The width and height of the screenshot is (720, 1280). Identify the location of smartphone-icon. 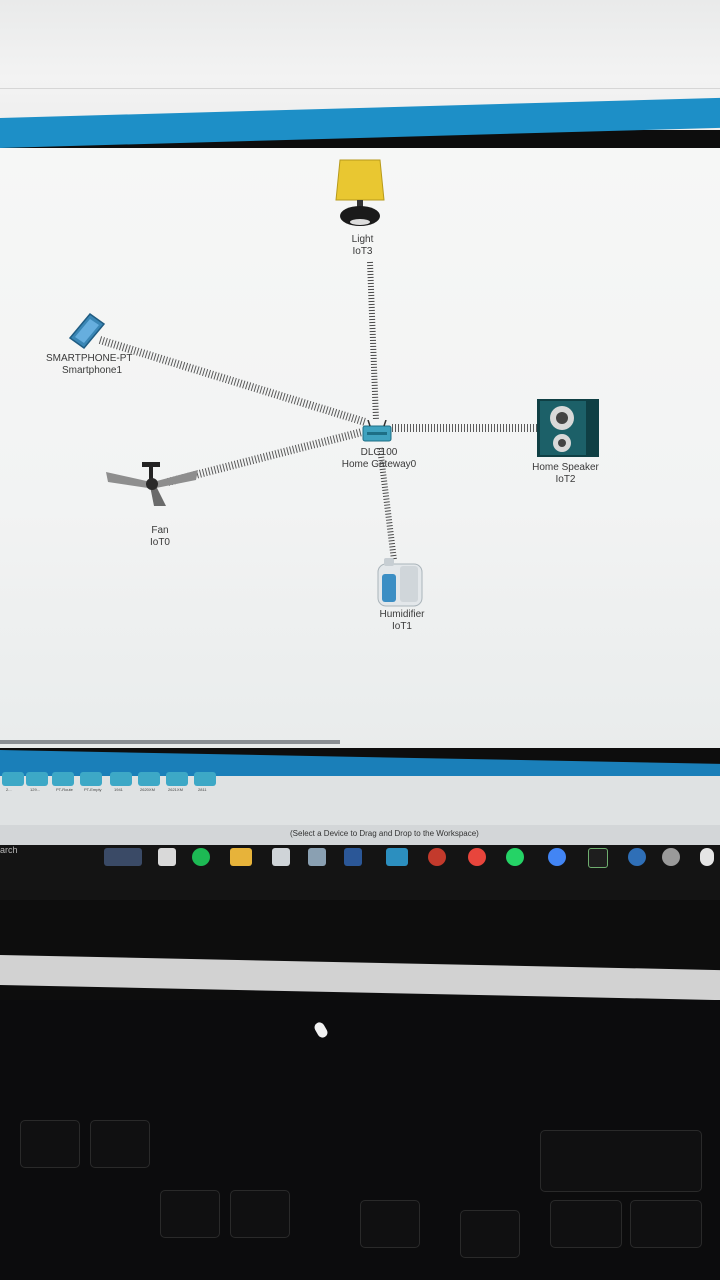
(87, 331).